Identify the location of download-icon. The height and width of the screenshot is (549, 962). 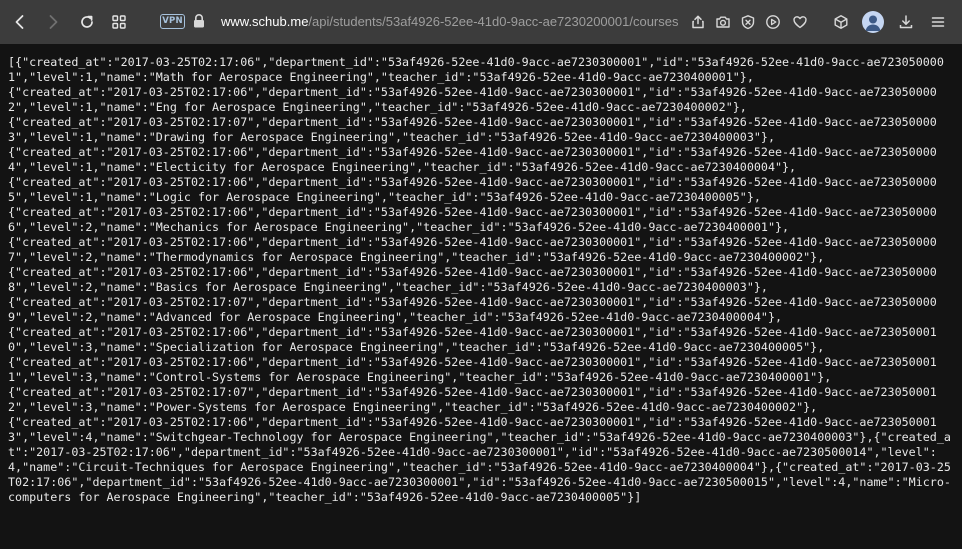
(906, 22).